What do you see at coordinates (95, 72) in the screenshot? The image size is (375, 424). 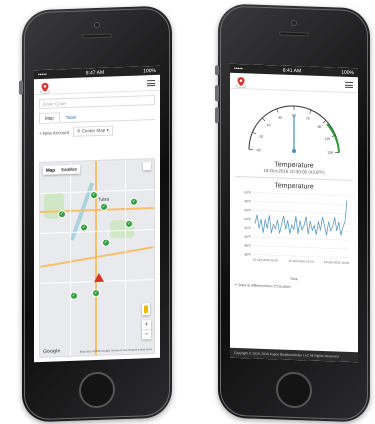 I see `status-time: 8:47 AM` at bounding box center [95, 72].